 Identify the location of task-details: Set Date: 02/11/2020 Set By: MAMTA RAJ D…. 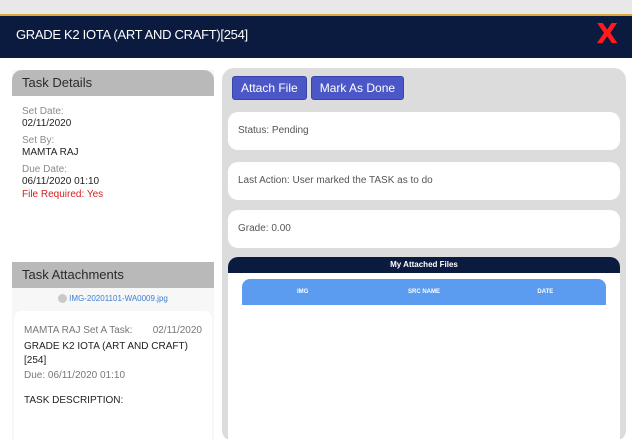
(113, 179).